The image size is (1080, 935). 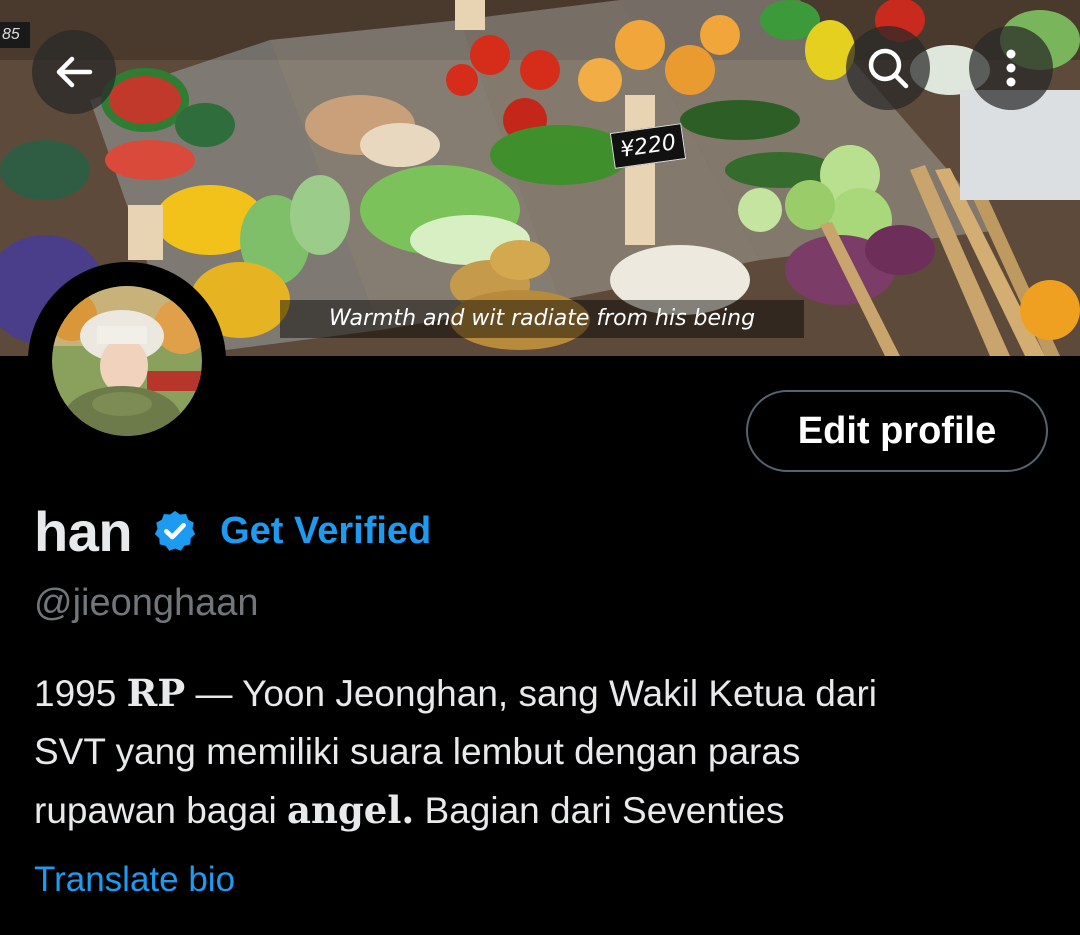 I want to click on bio-angel: angel., so click(x=351, y=810).